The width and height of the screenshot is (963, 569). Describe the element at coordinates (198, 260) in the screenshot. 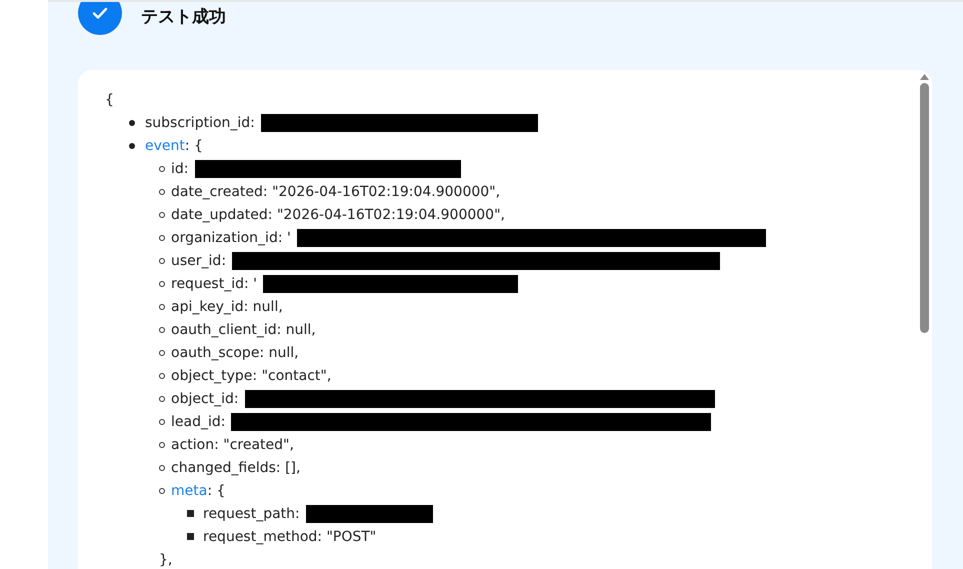

I see `field-text: user_id:` at that location.